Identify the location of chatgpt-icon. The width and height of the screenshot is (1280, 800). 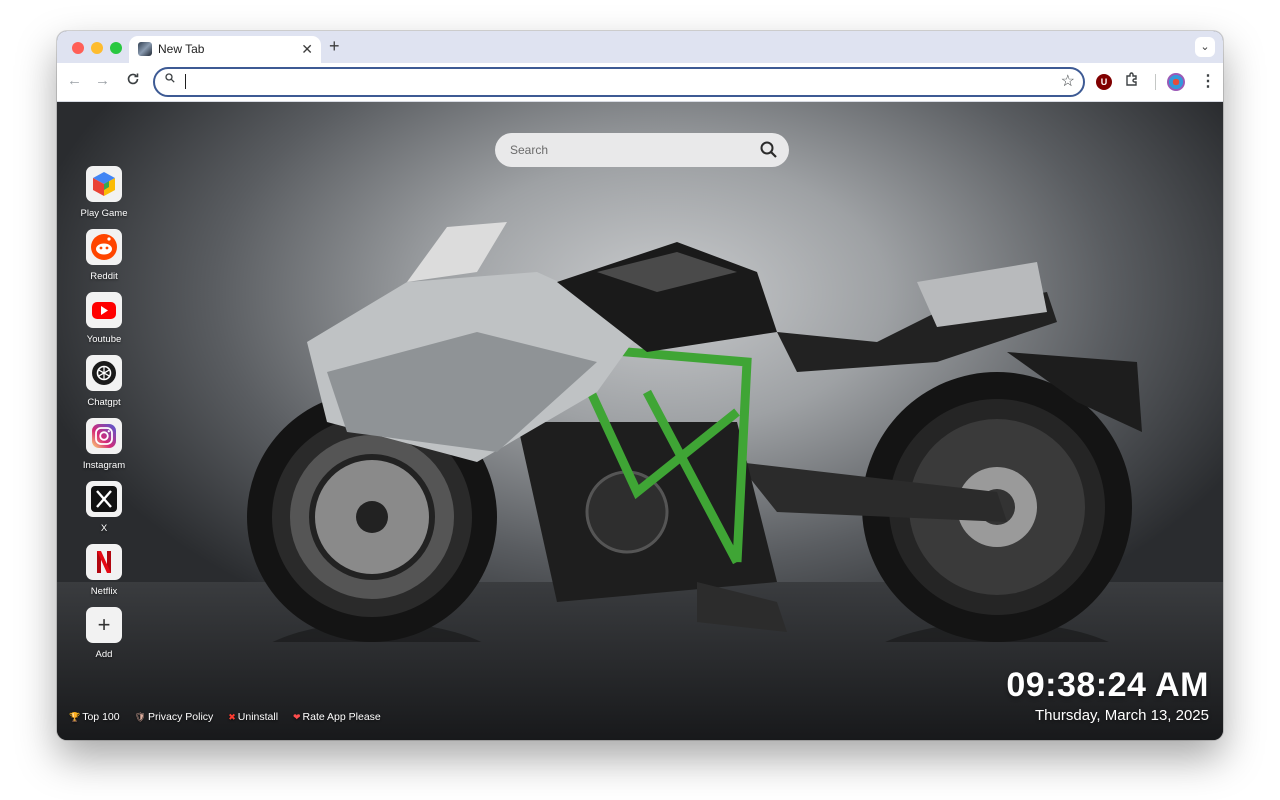
(104, 373).